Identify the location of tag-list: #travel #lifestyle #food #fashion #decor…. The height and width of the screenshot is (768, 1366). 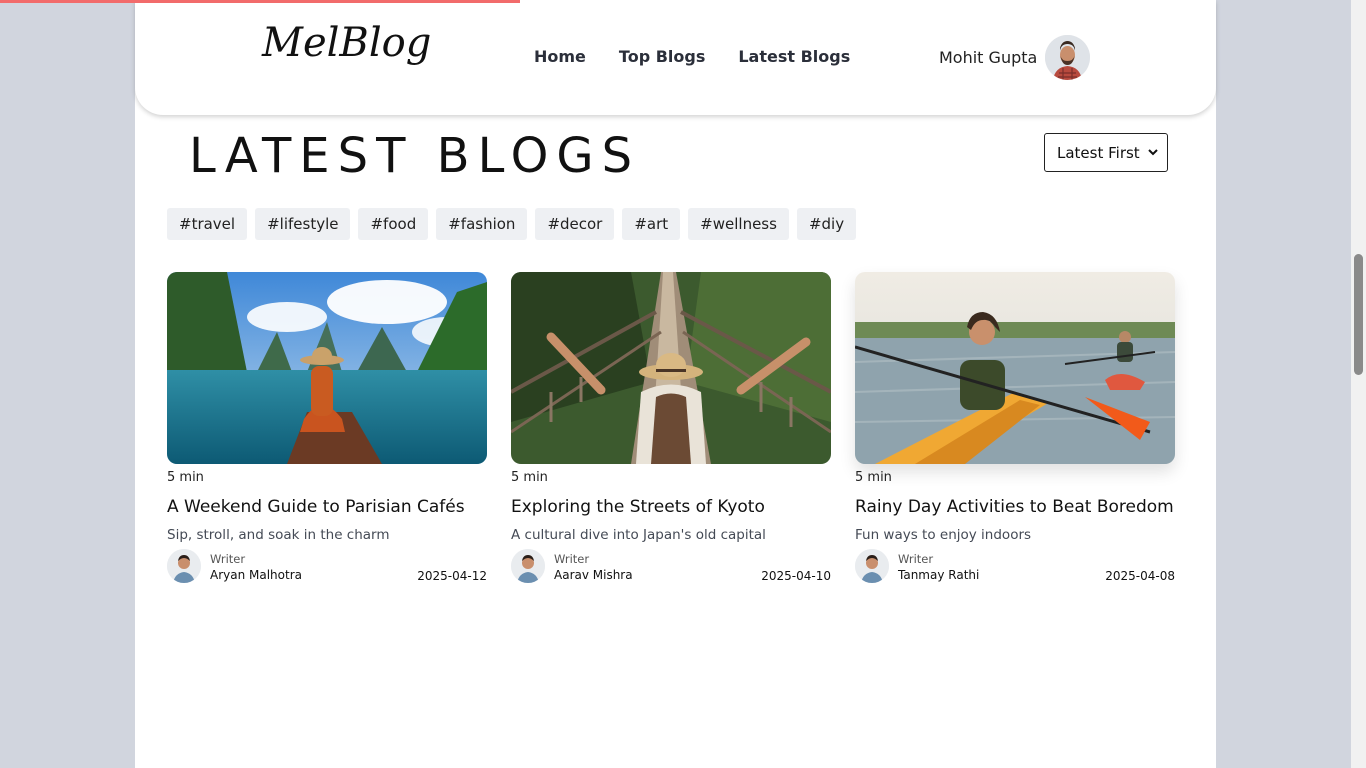
(512, 224).